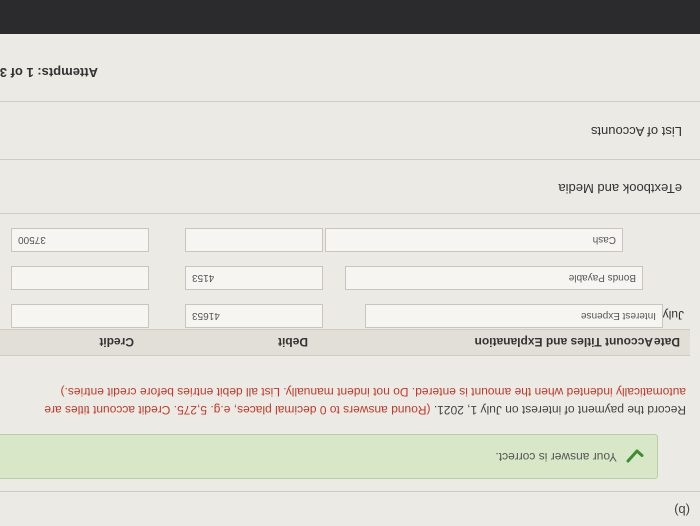  What do you see at coordinates (636, 131) in the screenshot?
I see `list-of-accounts-link: List of Accounts` at bounding box center [636, 131].